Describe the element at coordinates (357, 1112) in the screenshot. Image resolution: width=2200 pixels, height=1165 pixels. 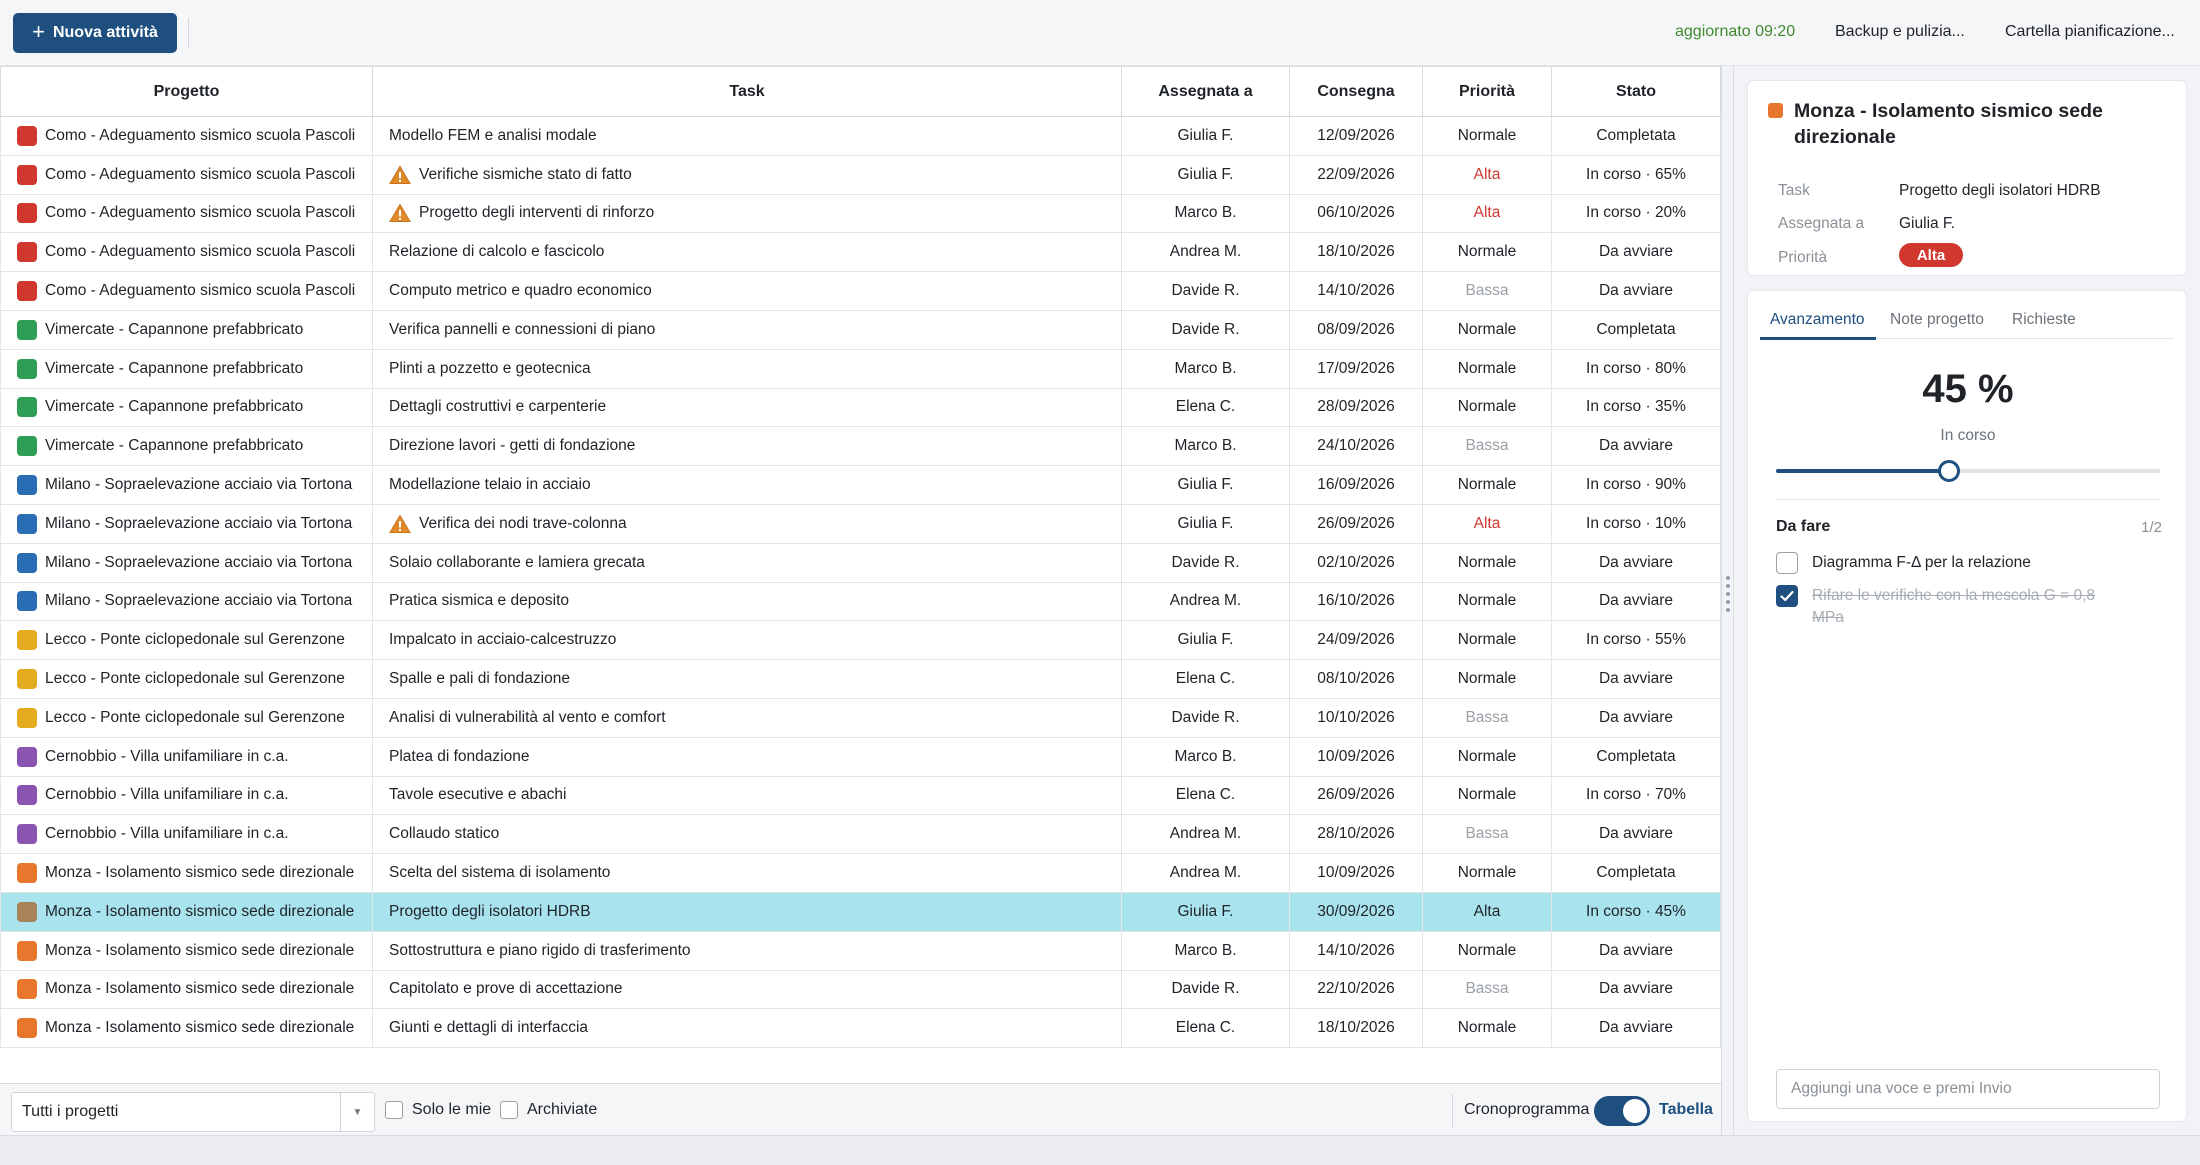
I see `chevron-down-icon: ▼` at that location.